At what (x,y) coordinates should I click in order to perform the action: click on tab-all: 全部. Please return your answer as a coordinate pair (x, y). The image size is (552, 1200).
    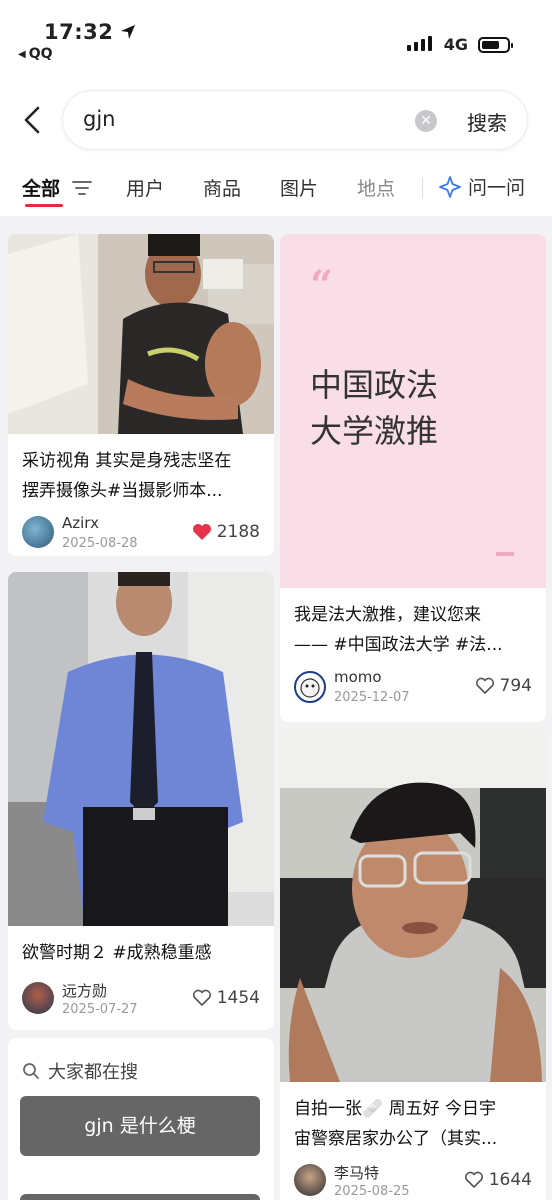
    Looking at the image, I should click on (41, 187).